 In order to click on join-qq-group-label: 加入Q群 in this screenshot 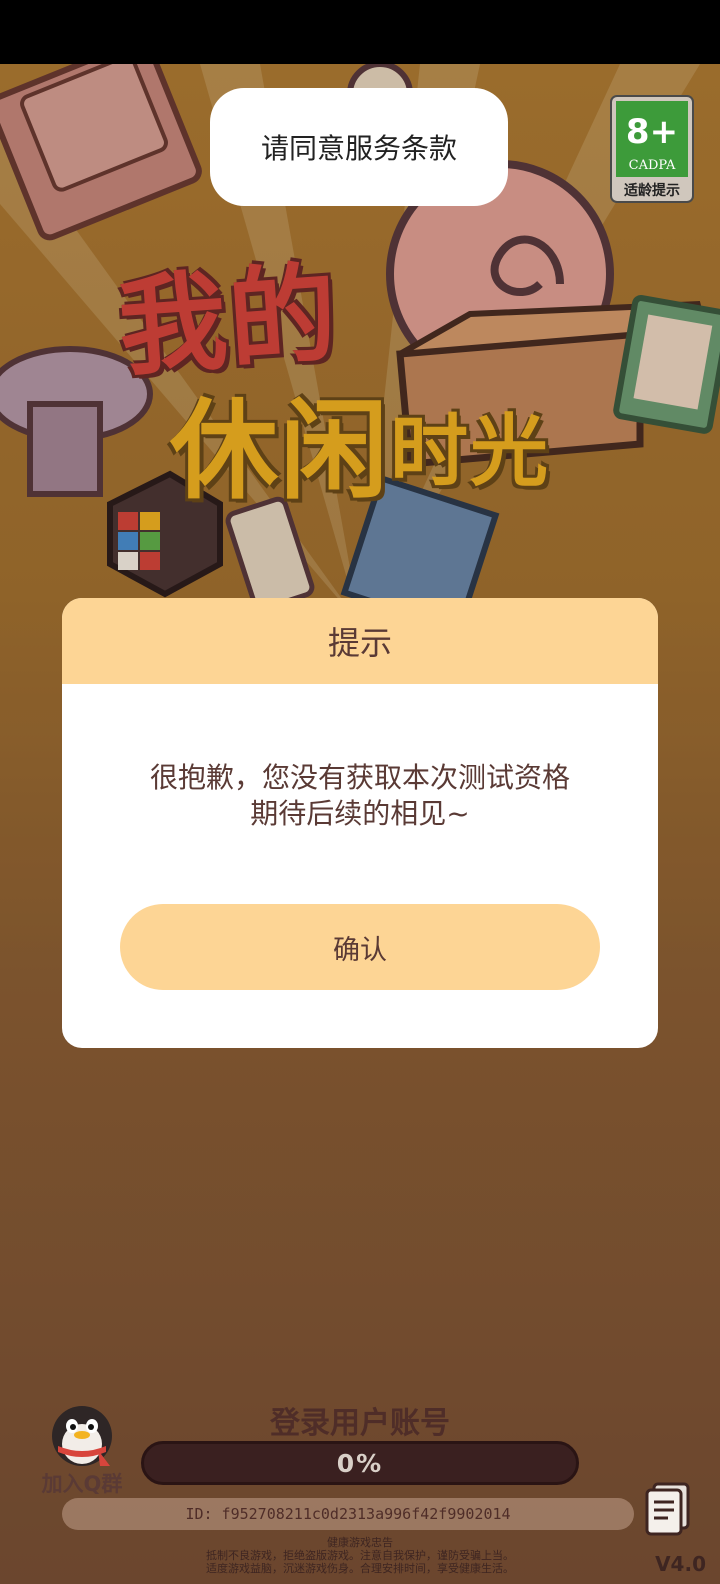, I will do `click(82, 1484)`.